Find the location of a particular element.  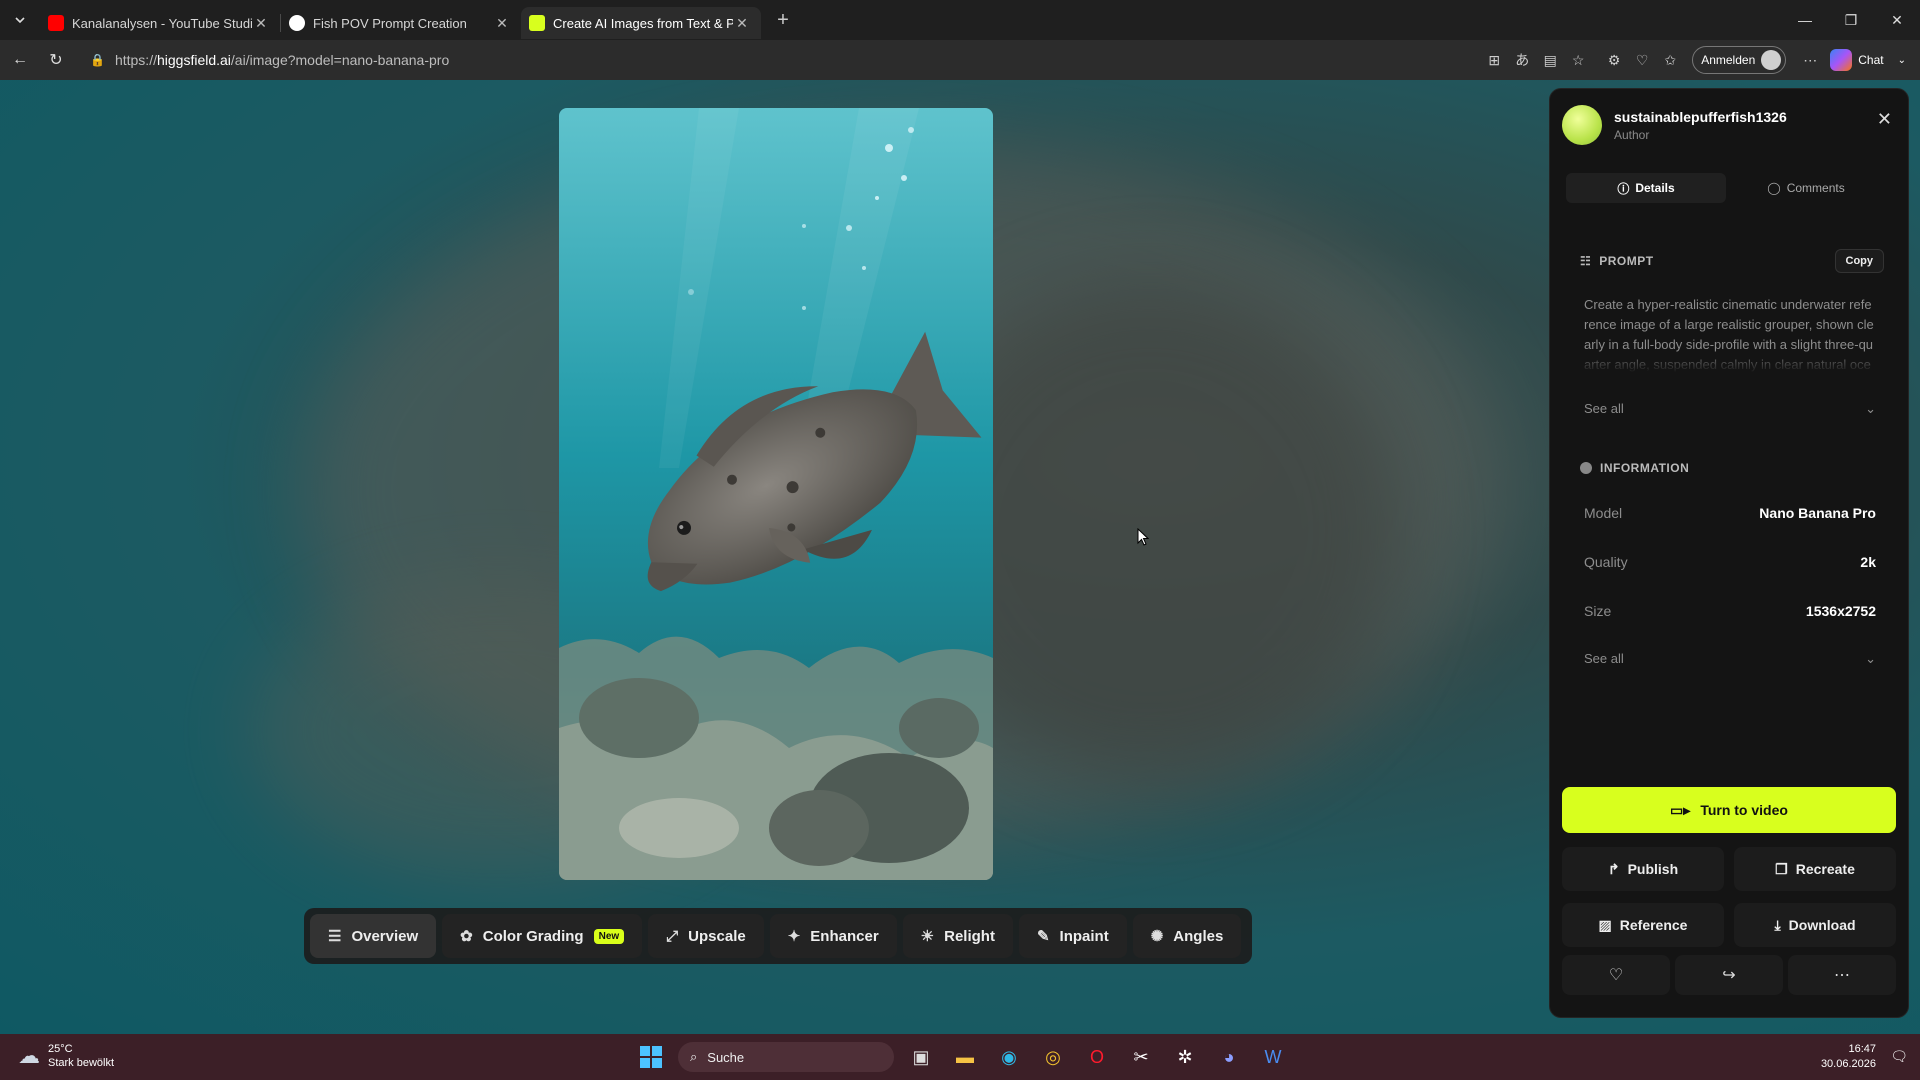

turn-to-video-label: Turn to video is located at coordinates (1744, 810).